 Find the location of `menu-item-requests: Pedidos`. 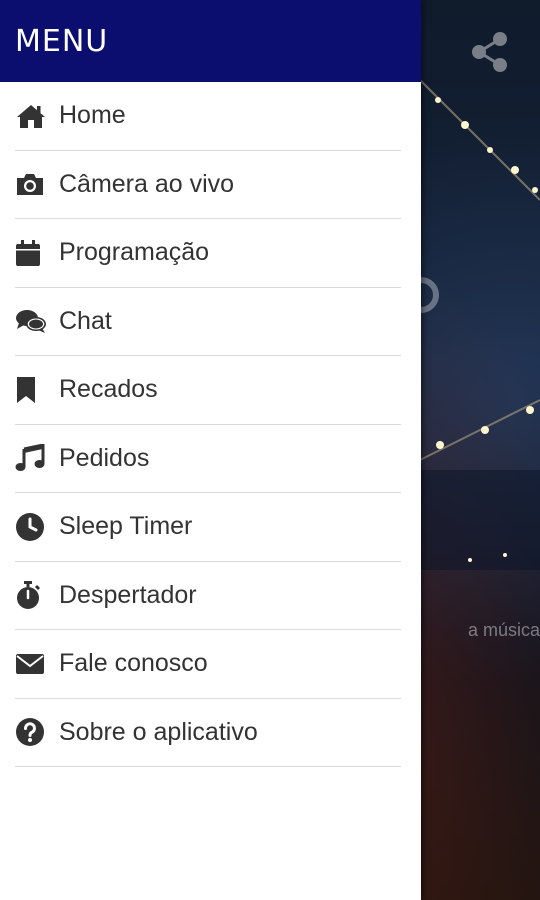

menu-item-requests: Pedidos is located at coordinates (208, 459).